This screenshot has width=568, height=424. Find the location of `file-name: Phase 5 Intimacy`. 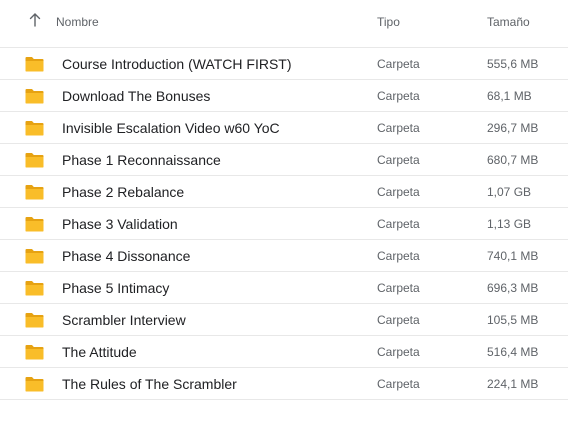

file-name: Phase 5 Intimacy is located at coordinates (115, 288).